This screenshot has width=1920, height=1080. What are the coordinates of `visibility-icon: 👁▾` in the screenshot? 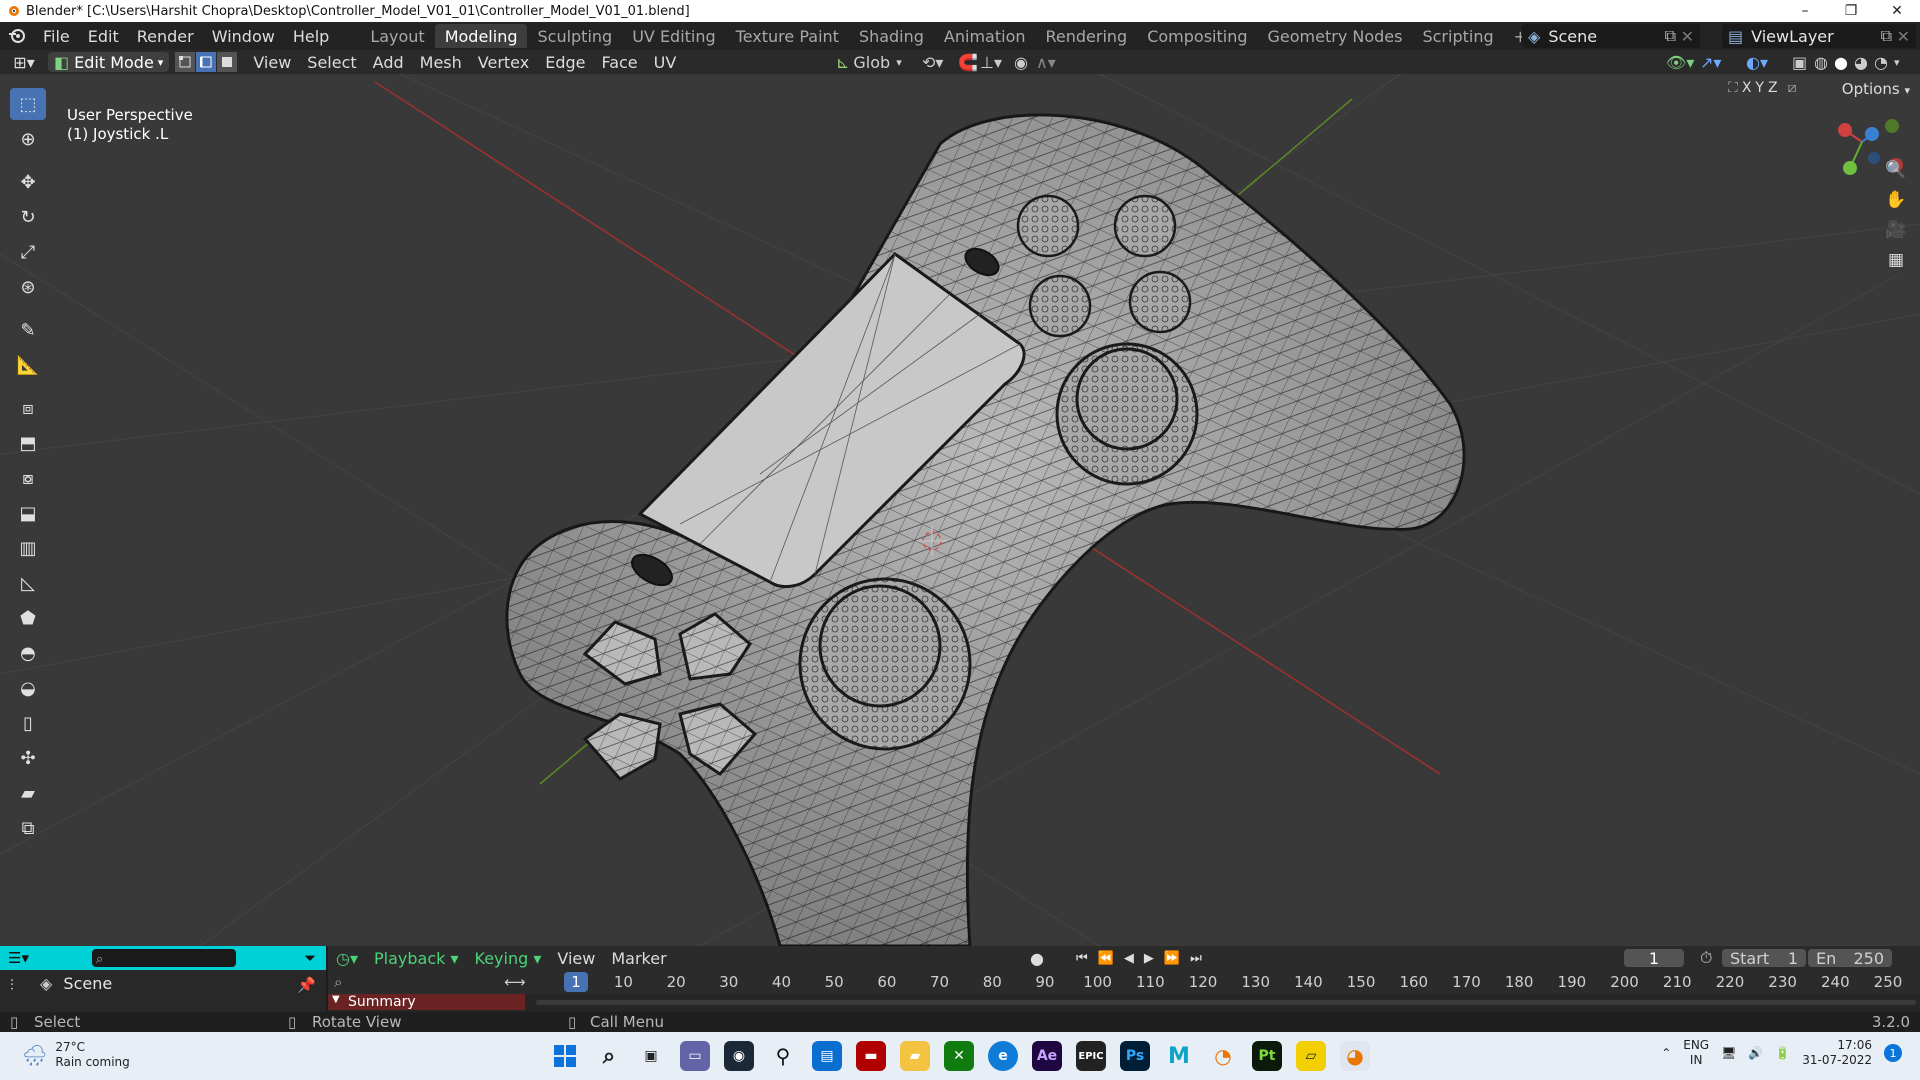 It's located at (1680, 62).